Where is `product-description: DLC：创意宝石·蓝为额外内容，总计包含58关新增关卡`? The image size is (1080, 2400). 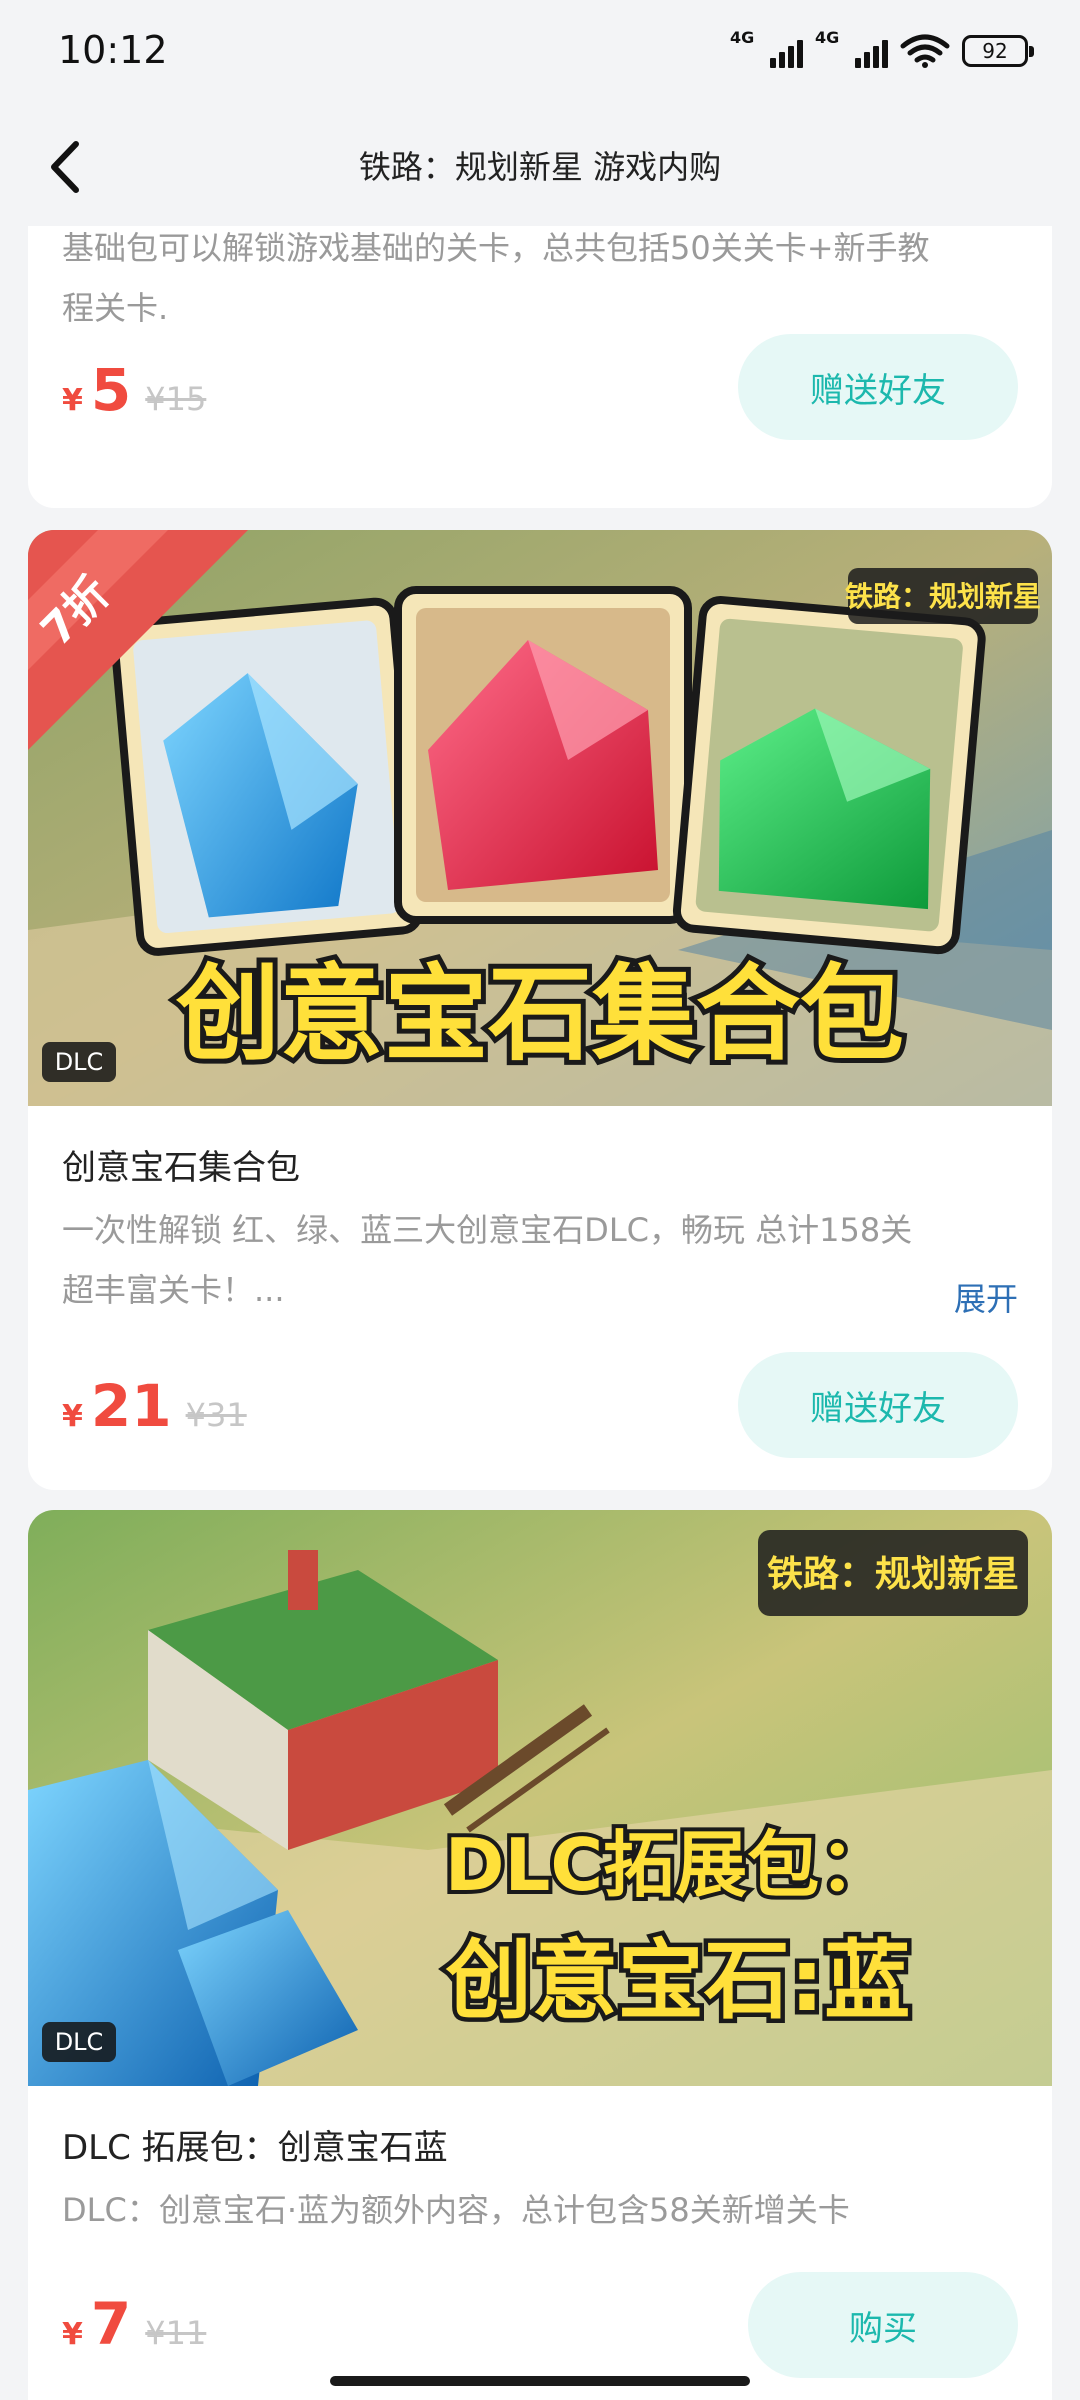
product-description: DLC：创意宝石·蓝为额外内容，总计包含58关新增关卡 is located at coordinates (456, 2210).